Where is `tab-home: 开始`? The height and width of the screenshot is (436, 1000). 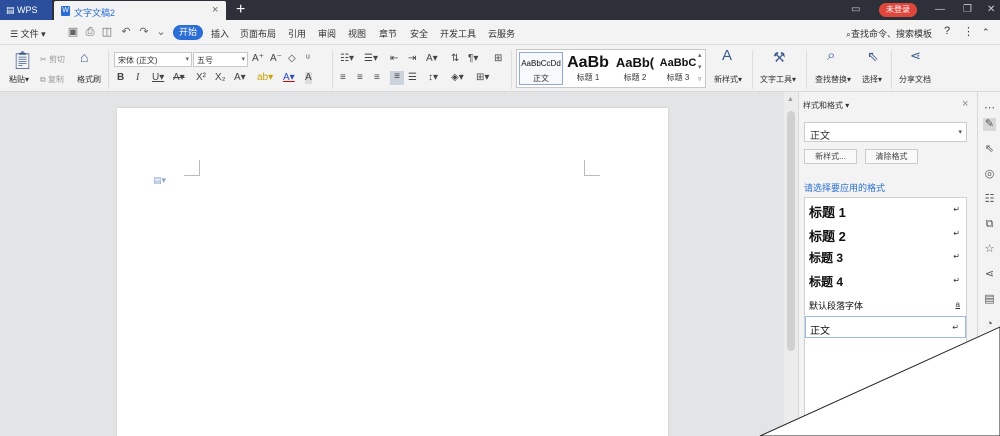
tab-home: 开始 is located at coordinates (188, 32).